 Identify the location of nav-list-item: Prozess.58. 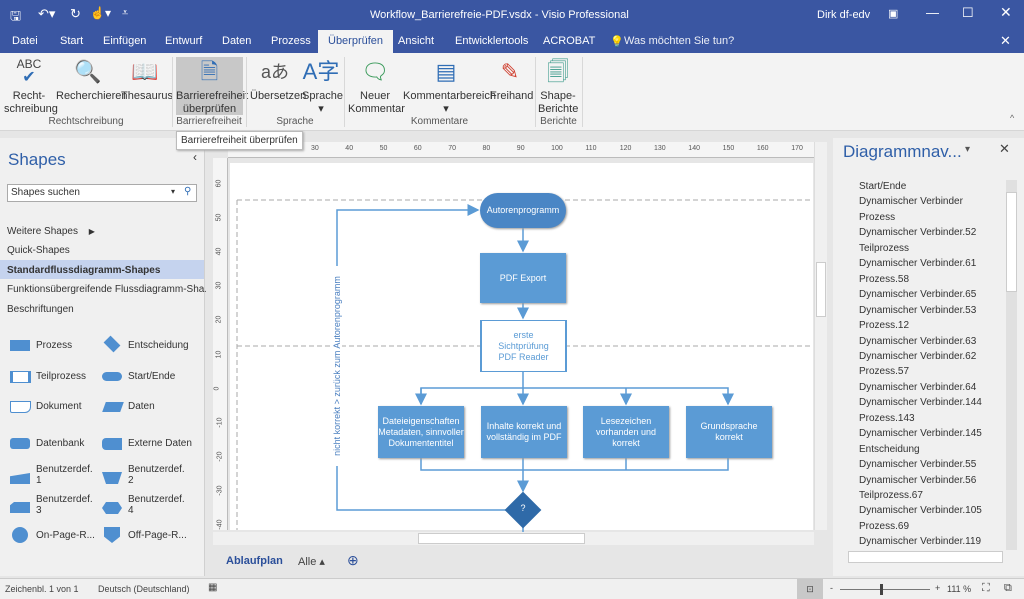
(884, 279).